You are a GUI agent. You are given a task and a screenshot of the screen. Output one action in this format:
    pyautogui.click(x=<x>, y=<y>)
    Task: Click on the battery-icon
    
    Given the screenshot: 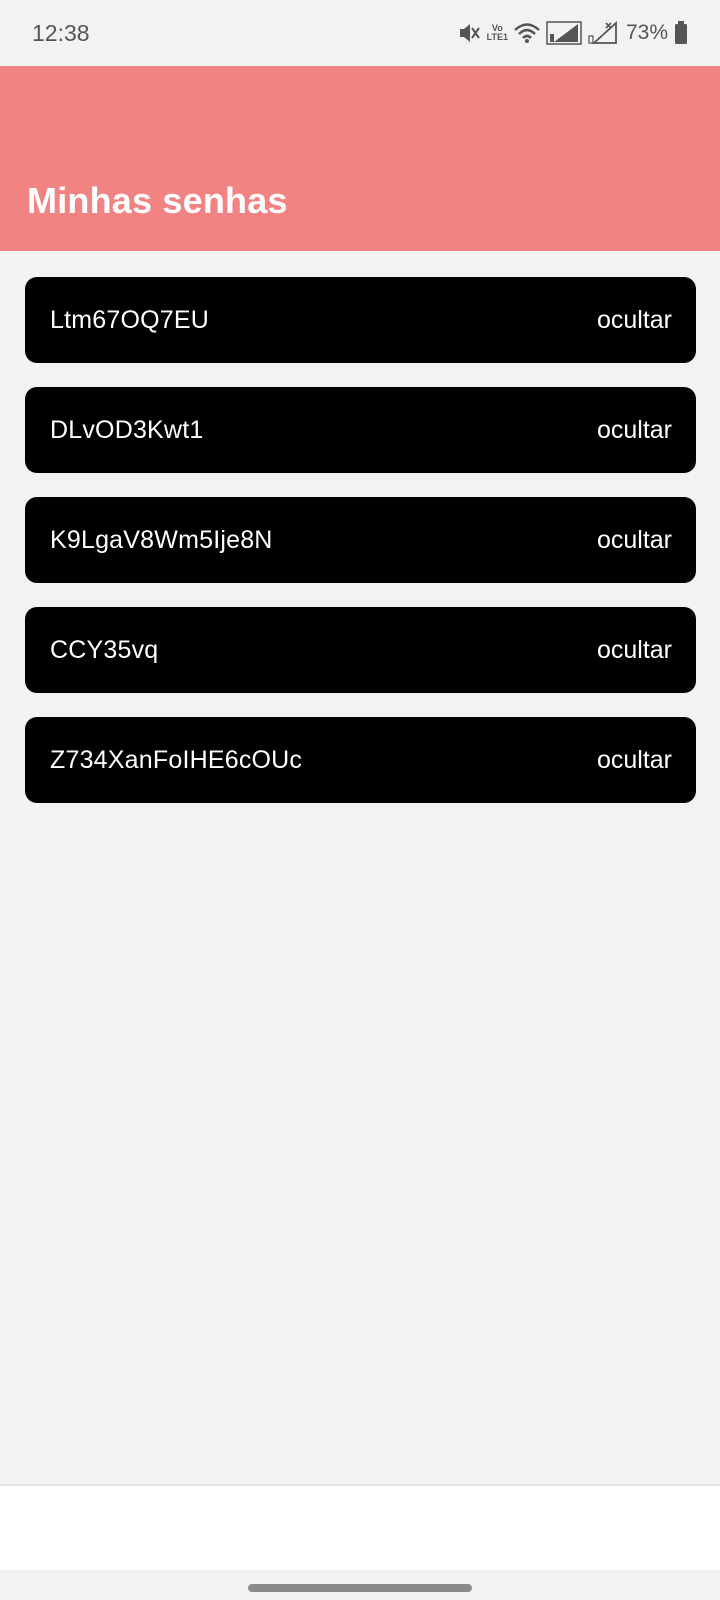 What is the action you would take?
    pyautogui.click(x=681, y=33)
    